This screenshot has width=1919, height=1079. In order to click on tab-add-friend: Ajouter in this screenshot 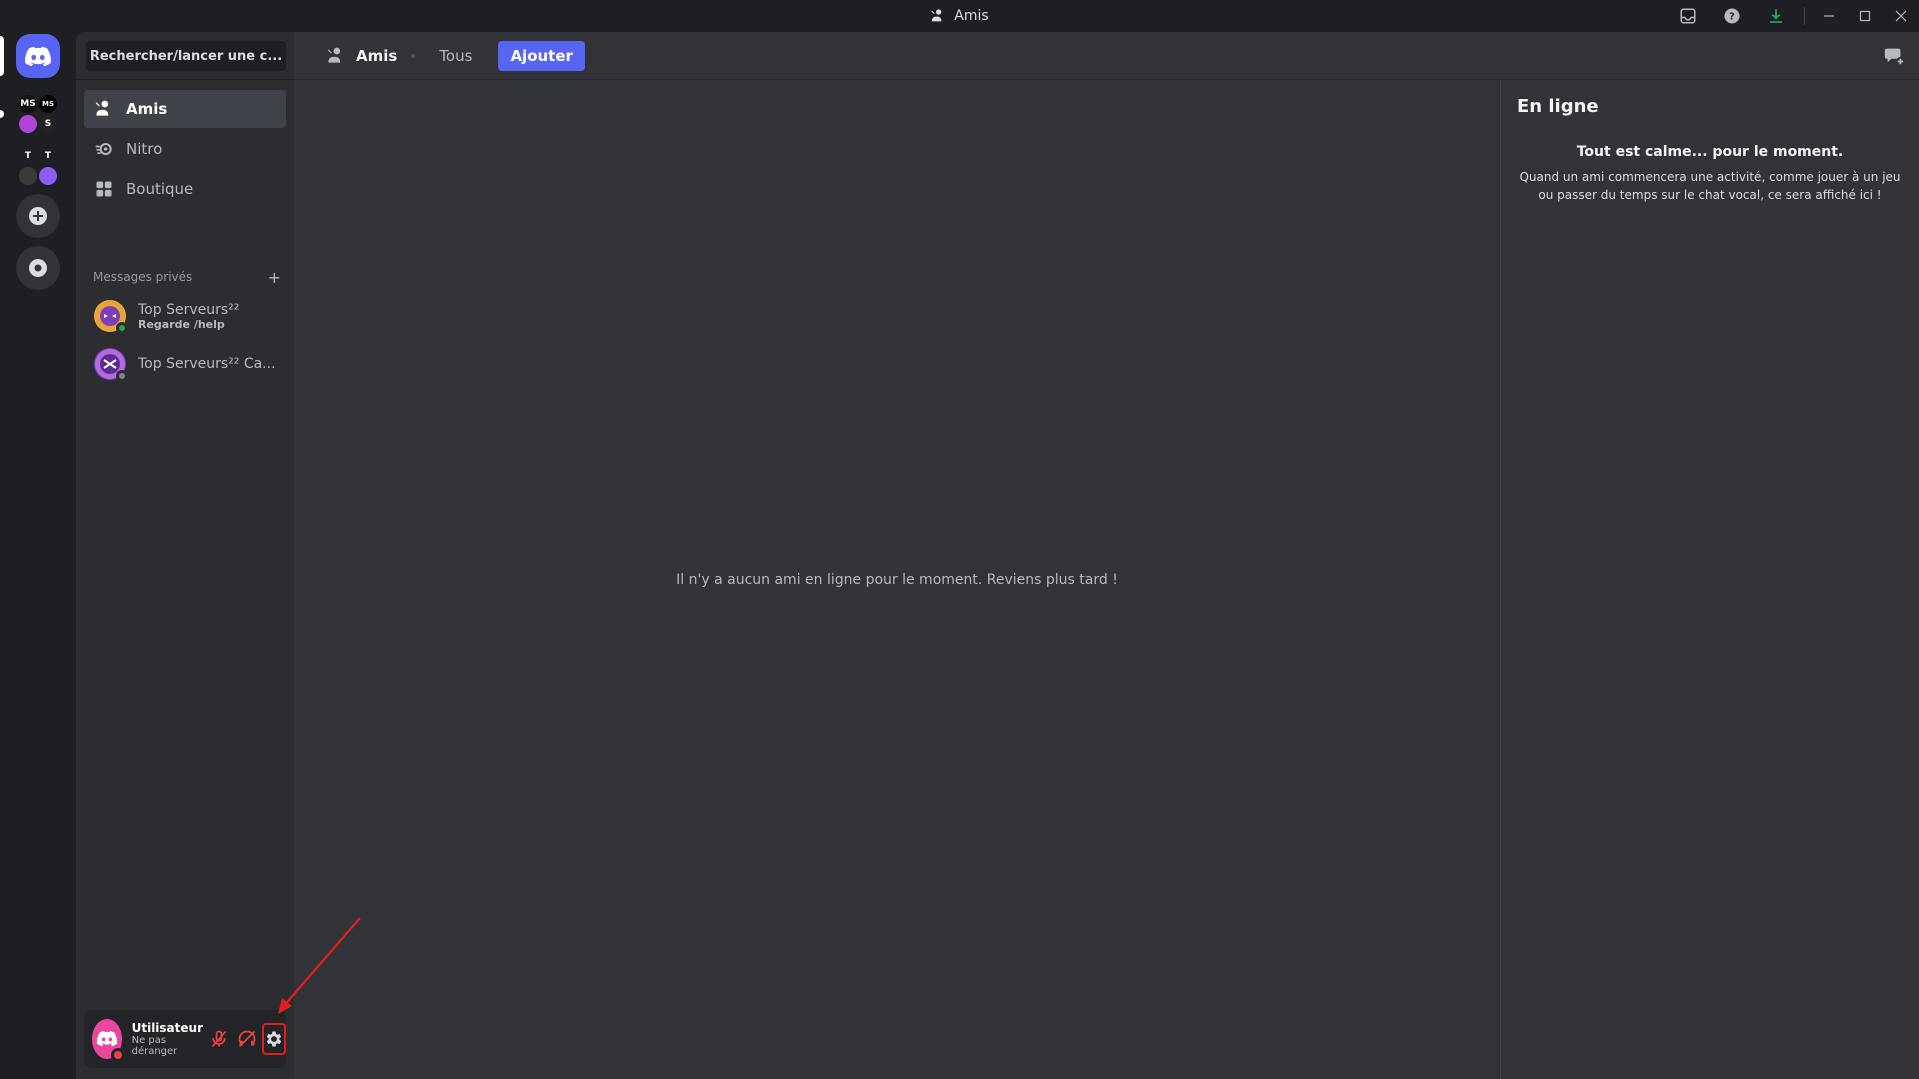, I will do `click(541, 55)`.